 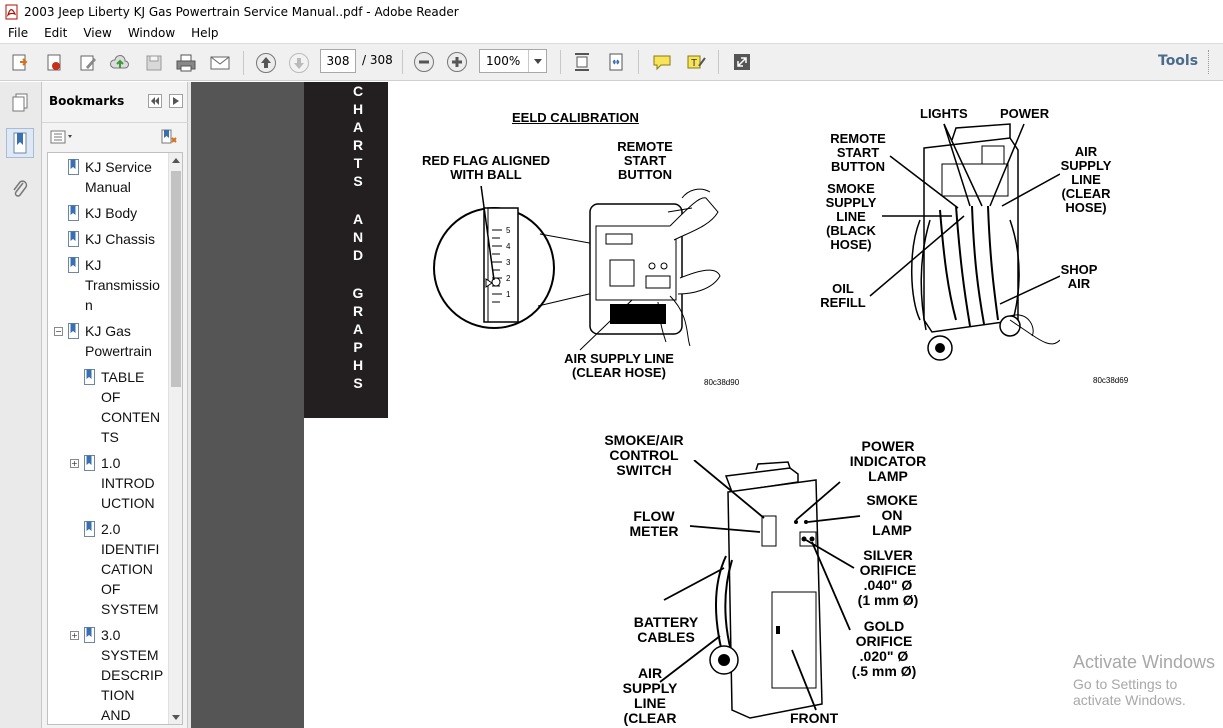 What do you see at coordinates (89, 305) in the screenshot?
I see `bookmark-item-text: n` at bounding box center [89, 305].